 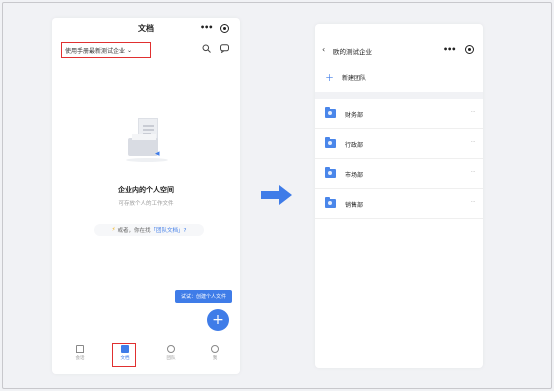 I want to click on department-name: 销售部, so click(x=354, y=205).